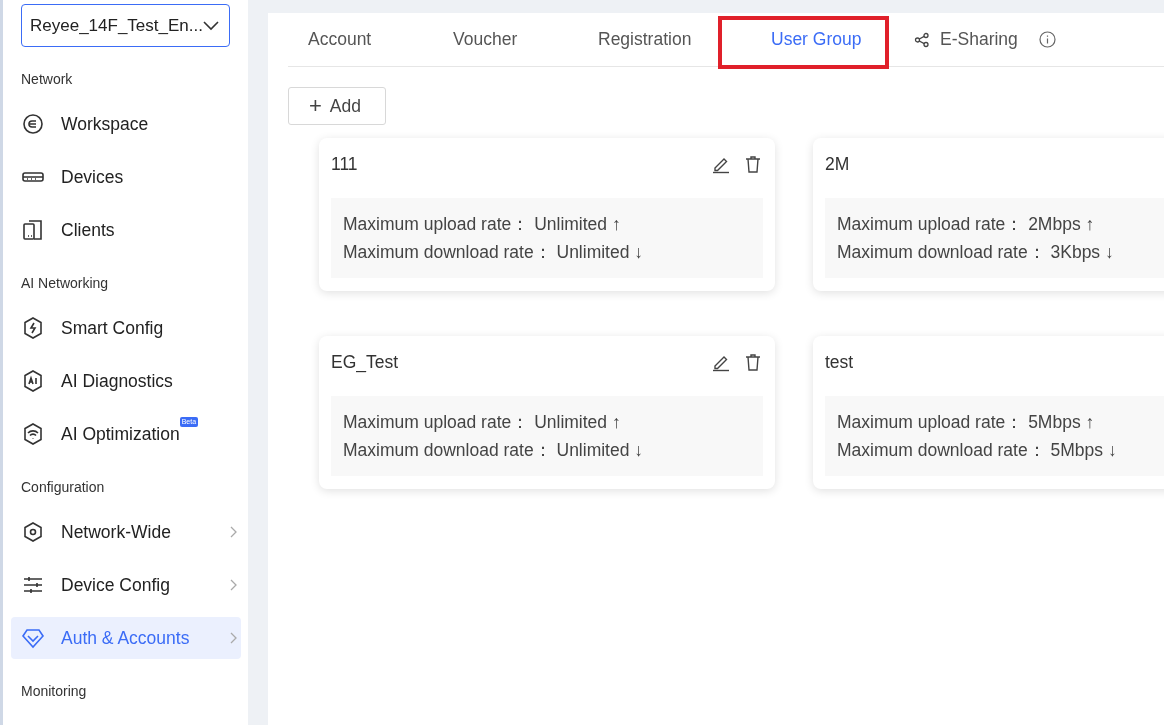 This screenshot has height=725, width=1164. I want to click on group-name: 111, so click(344, 164).